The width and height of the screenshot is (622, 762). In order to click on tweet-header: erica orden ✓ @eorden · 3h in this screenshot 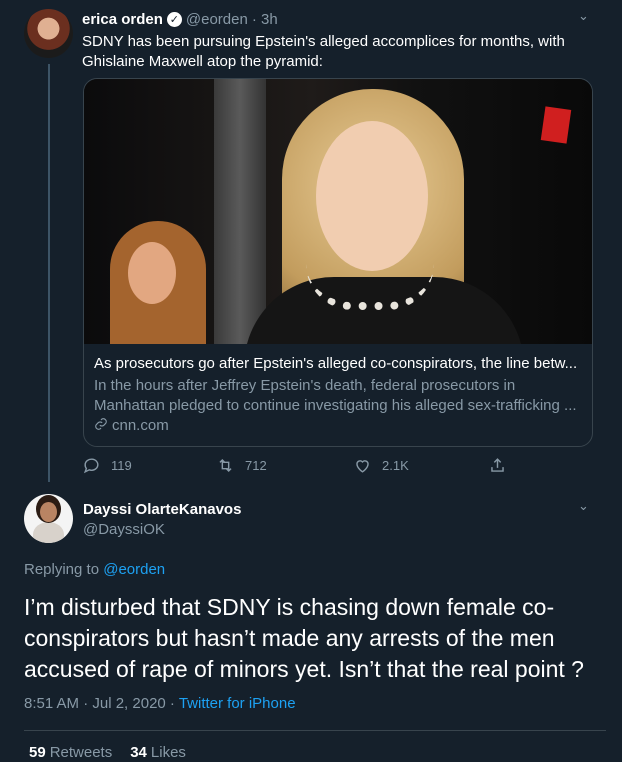, I will do `click(180, 19)`.